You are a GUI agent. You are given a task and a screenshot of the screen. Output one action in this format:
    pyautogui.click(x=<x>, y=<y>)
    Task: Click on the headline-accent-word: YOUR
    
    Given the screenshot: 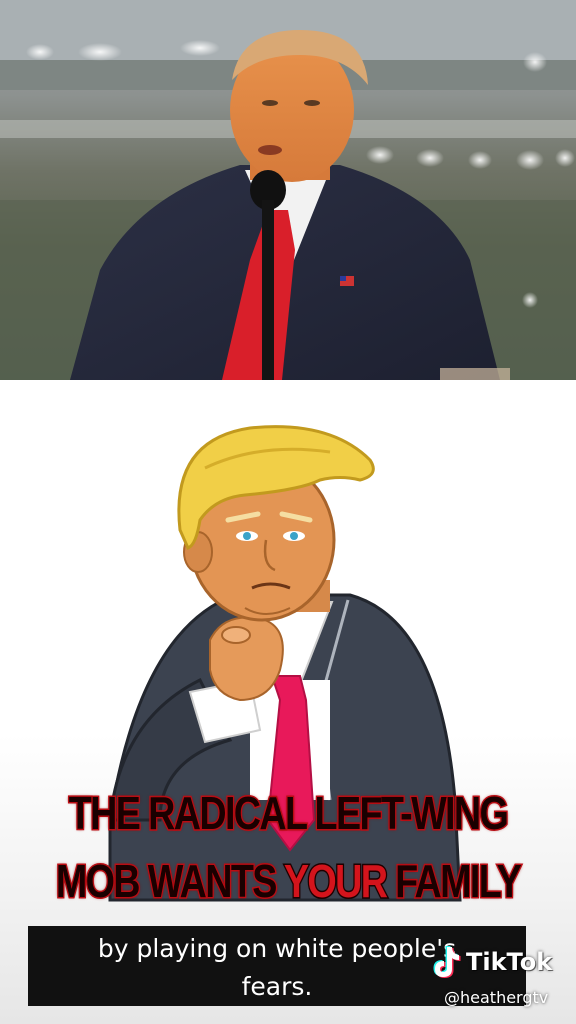 What is the action you would take?
    pyautogui.click(x=336, y=881)
    